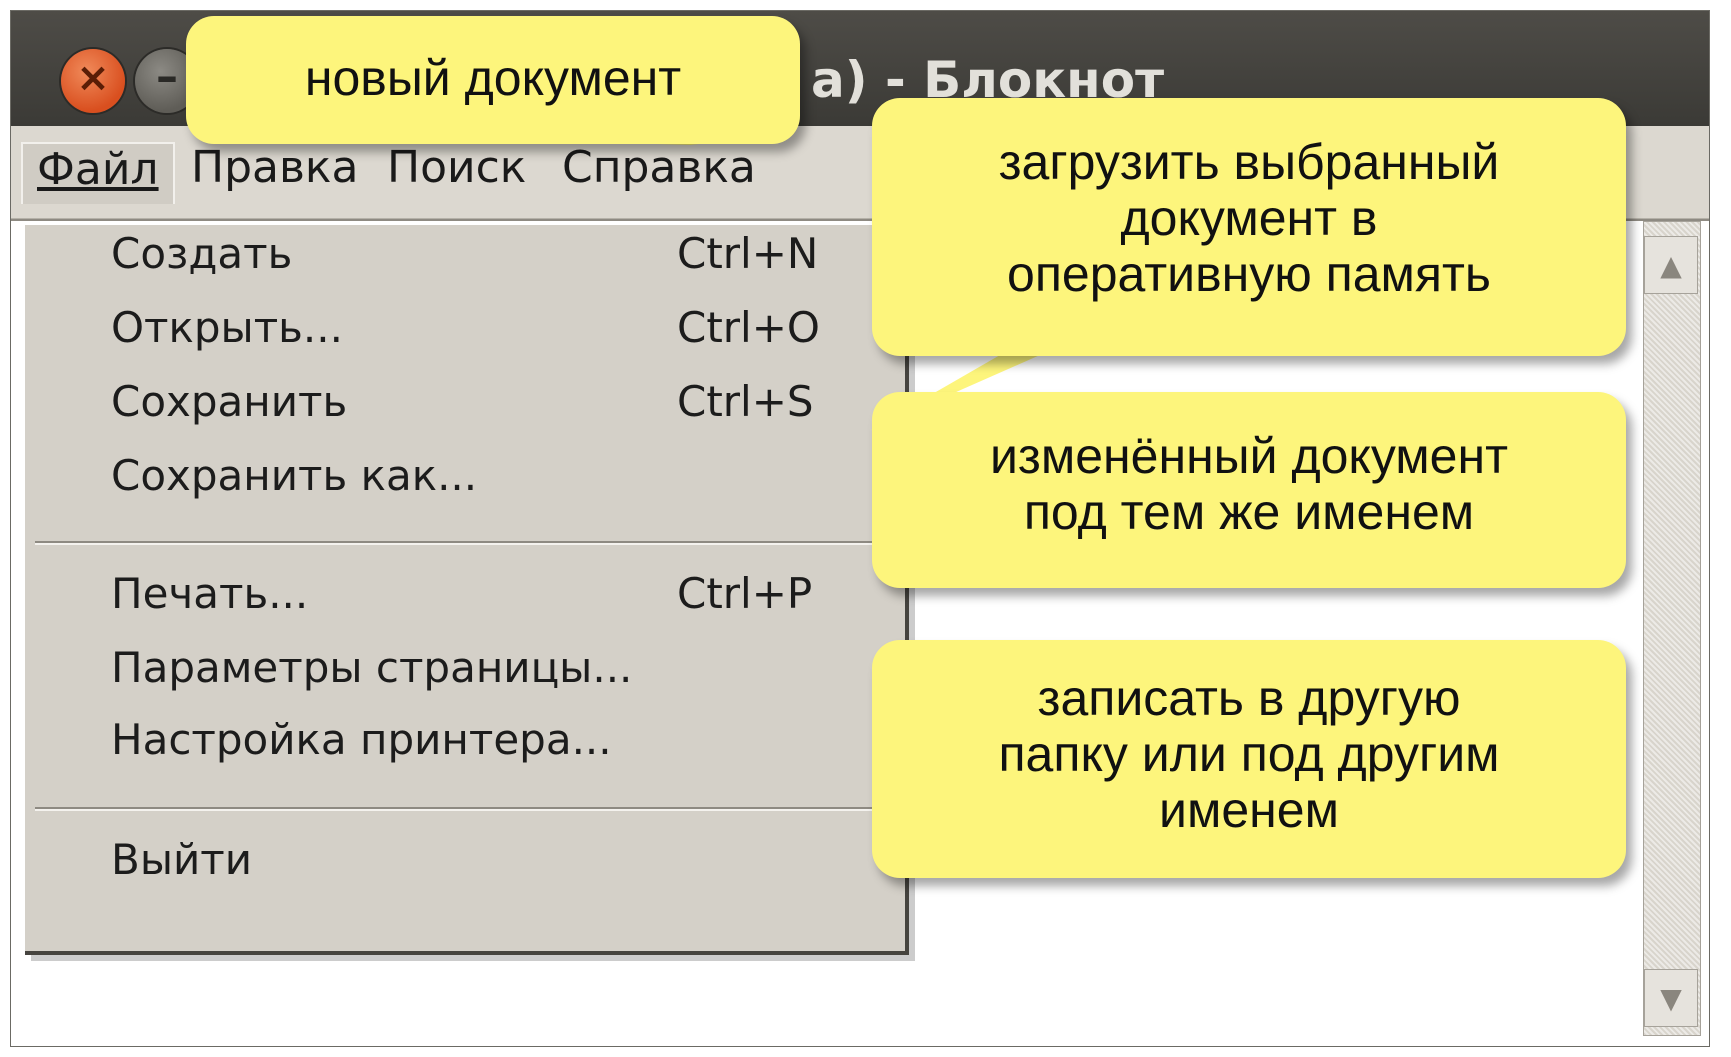 This screenshot has height=1057, width=1731. Describe the element at coordinates (1249, 274) in the screenshot. I see `callout-open-line3: оперативную память` at that location.